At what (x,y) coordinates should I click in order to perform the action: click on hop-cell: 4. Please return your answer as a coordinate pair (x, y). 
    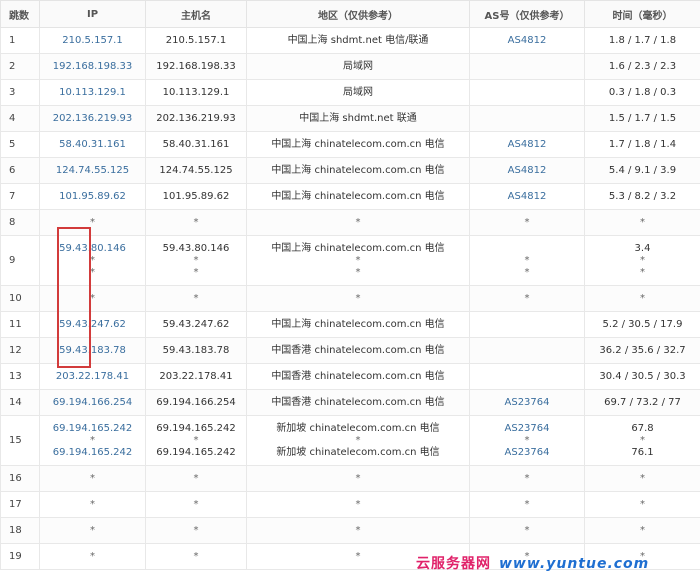
    Looking at the image, I should click on (20, 118).